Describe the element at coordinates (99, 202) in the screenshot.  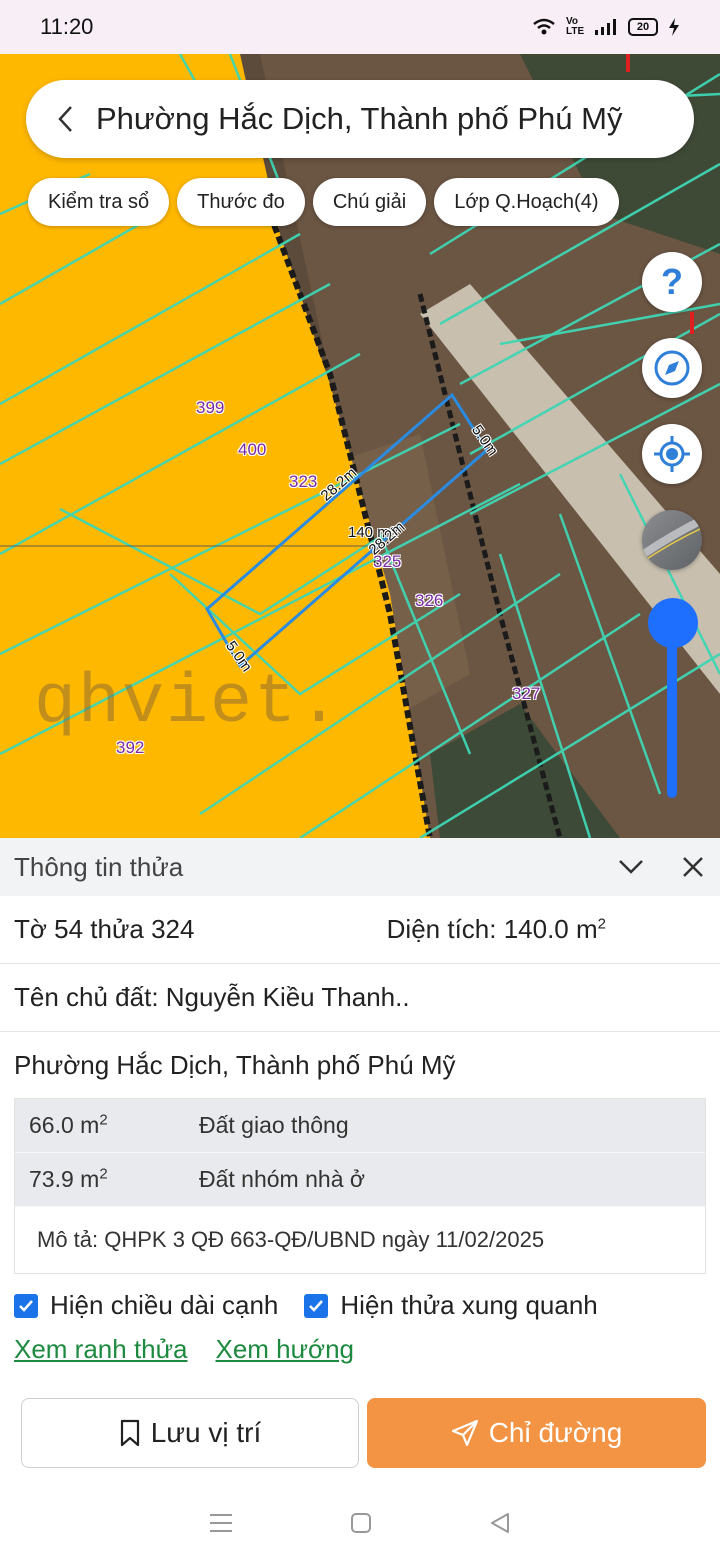
I see `check-certificate-chip: Kiểm tra sổ` at that location.